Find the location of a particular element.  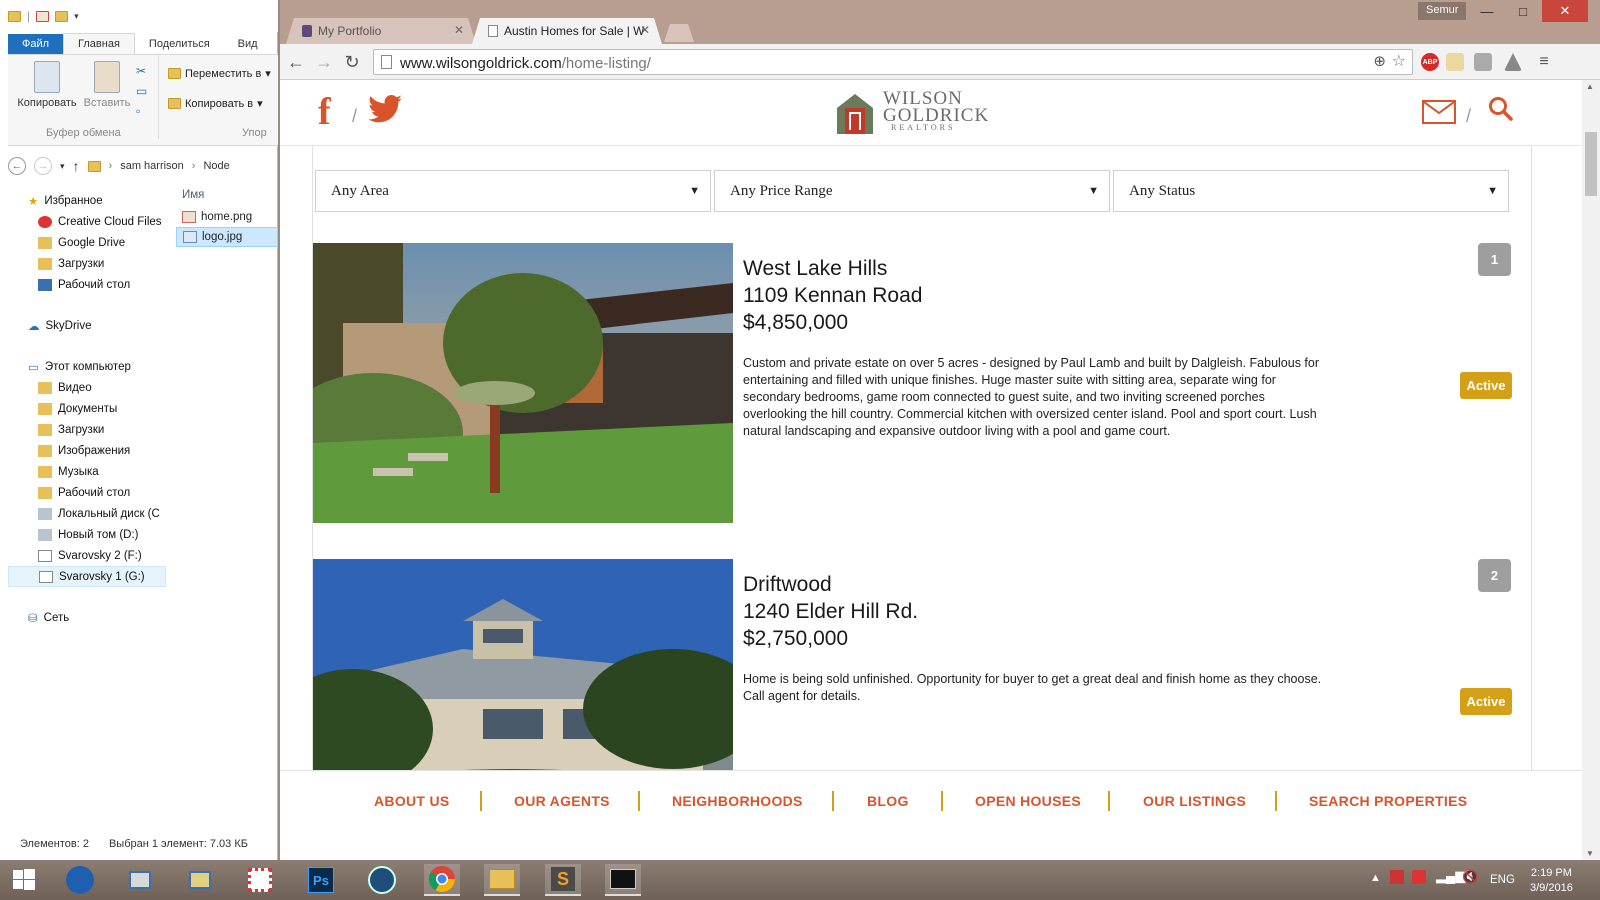

copy-to-button: Копировать в ▾ is located at coordinates (215, 103).